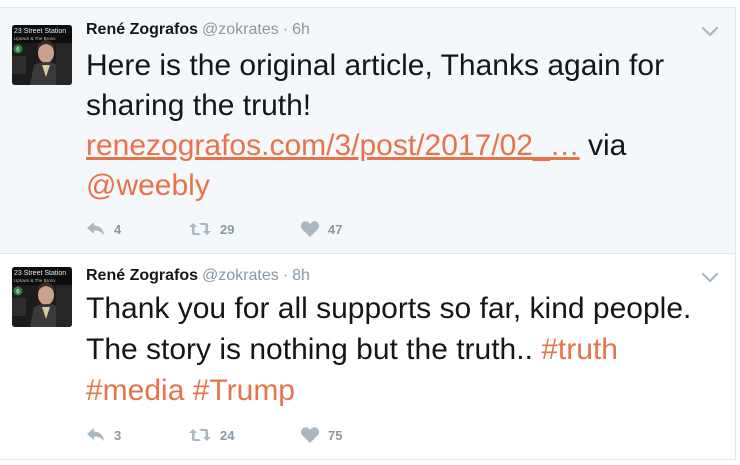 This screenshot has height=465, width=740. I want to click on tweet-actions: 3 24 75, so click(233, 435).